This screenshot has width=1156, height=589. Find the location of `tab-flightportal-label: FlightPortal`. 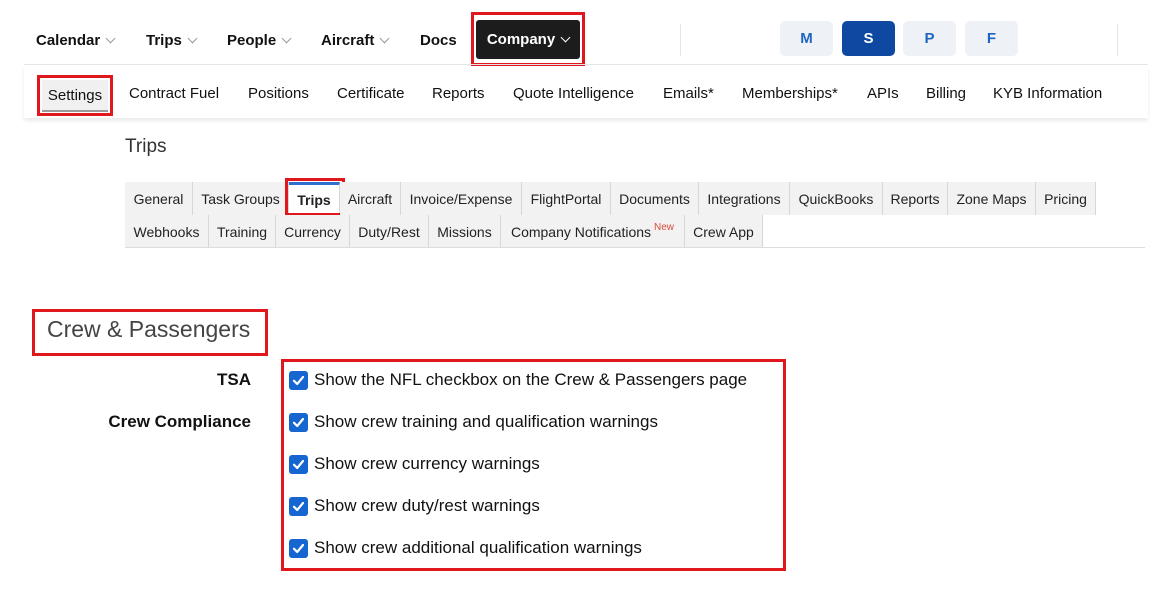

tab-flightportal-label: FlightPortal is located at coordinates (566, 198).